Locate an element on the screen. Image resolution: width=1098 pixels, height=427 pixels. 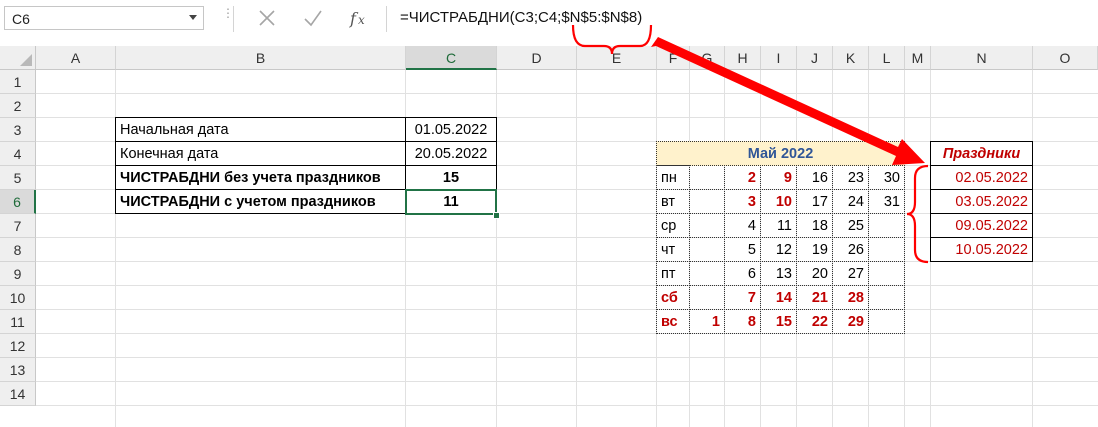
formula-brace is located at coordinates (612, 39).